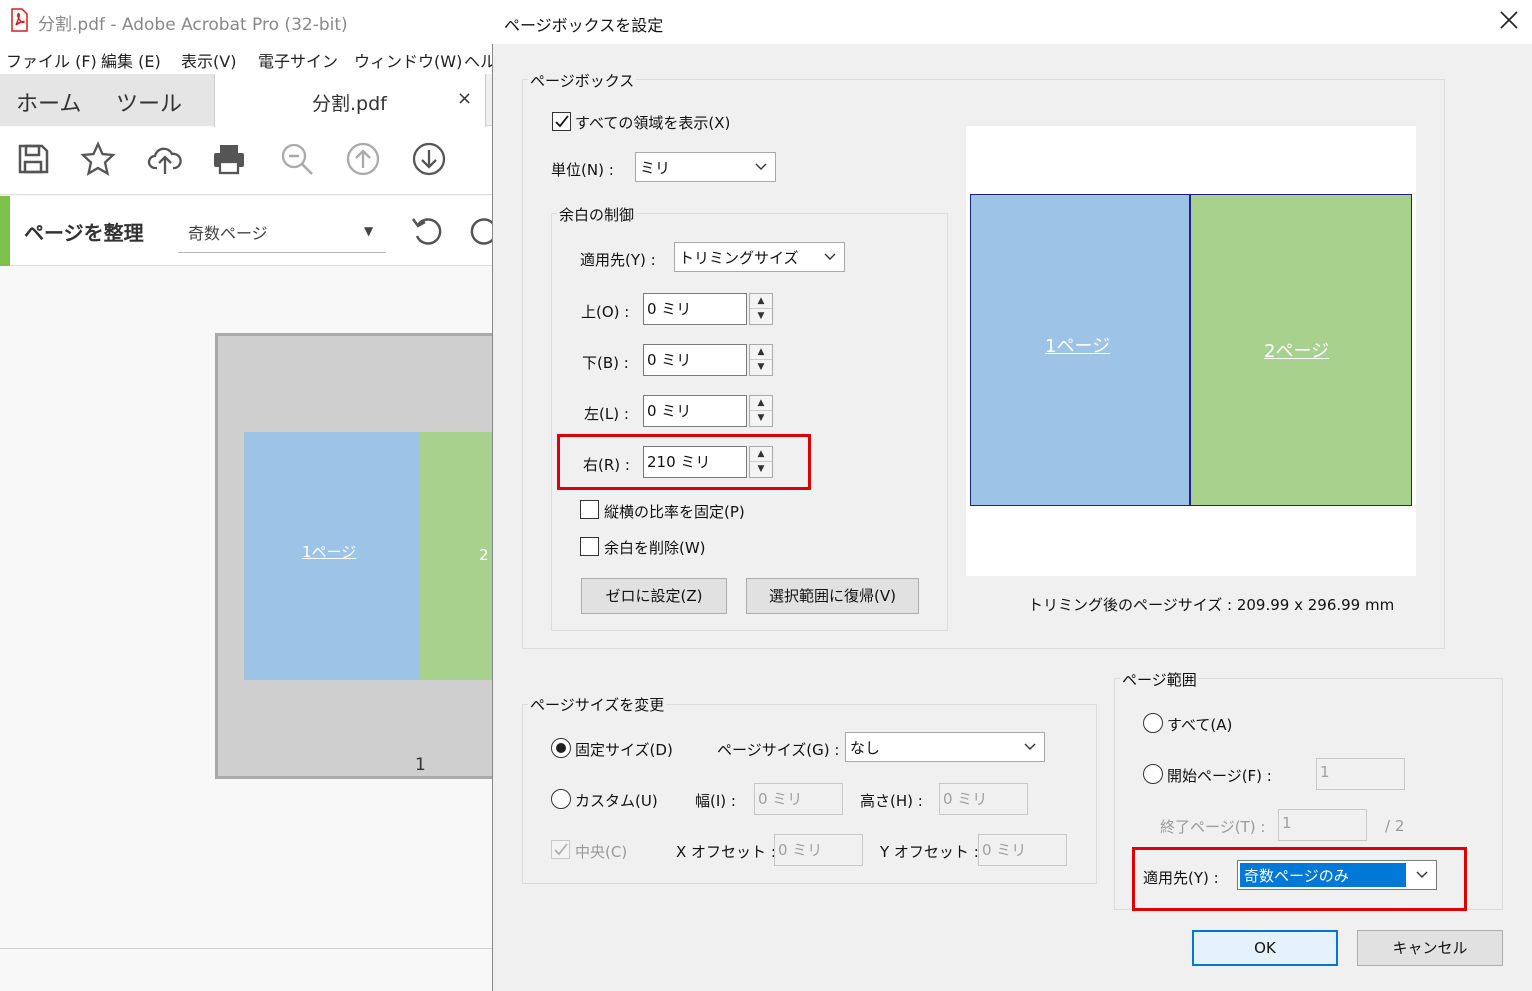 The width and height of the screenshot is (1532, 991). I want to click on page-size-select: なし, so click(945, 747).